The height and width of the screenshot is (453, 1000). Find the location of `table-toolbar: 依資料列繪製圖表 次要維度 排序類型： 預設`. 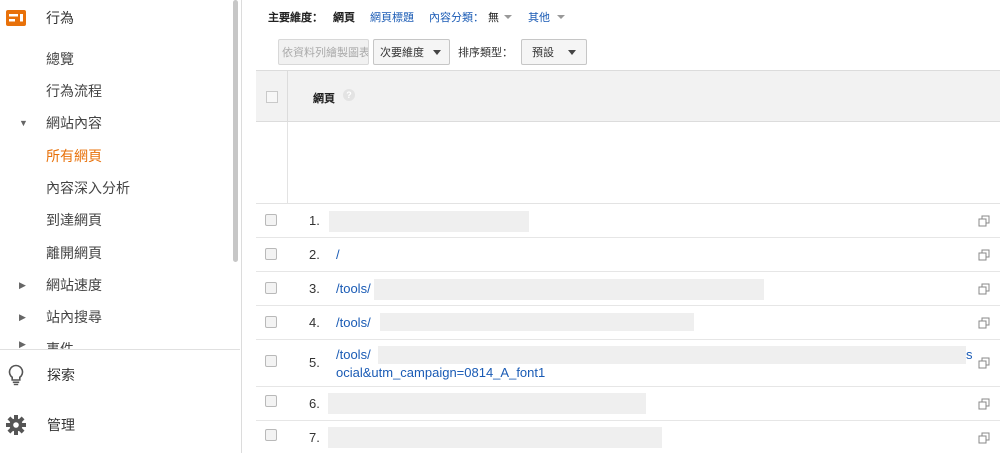

table-toolbar: 依資料列繪製圖表 次要維度 排序類型： 預設 is located at coordinates (432, 52).